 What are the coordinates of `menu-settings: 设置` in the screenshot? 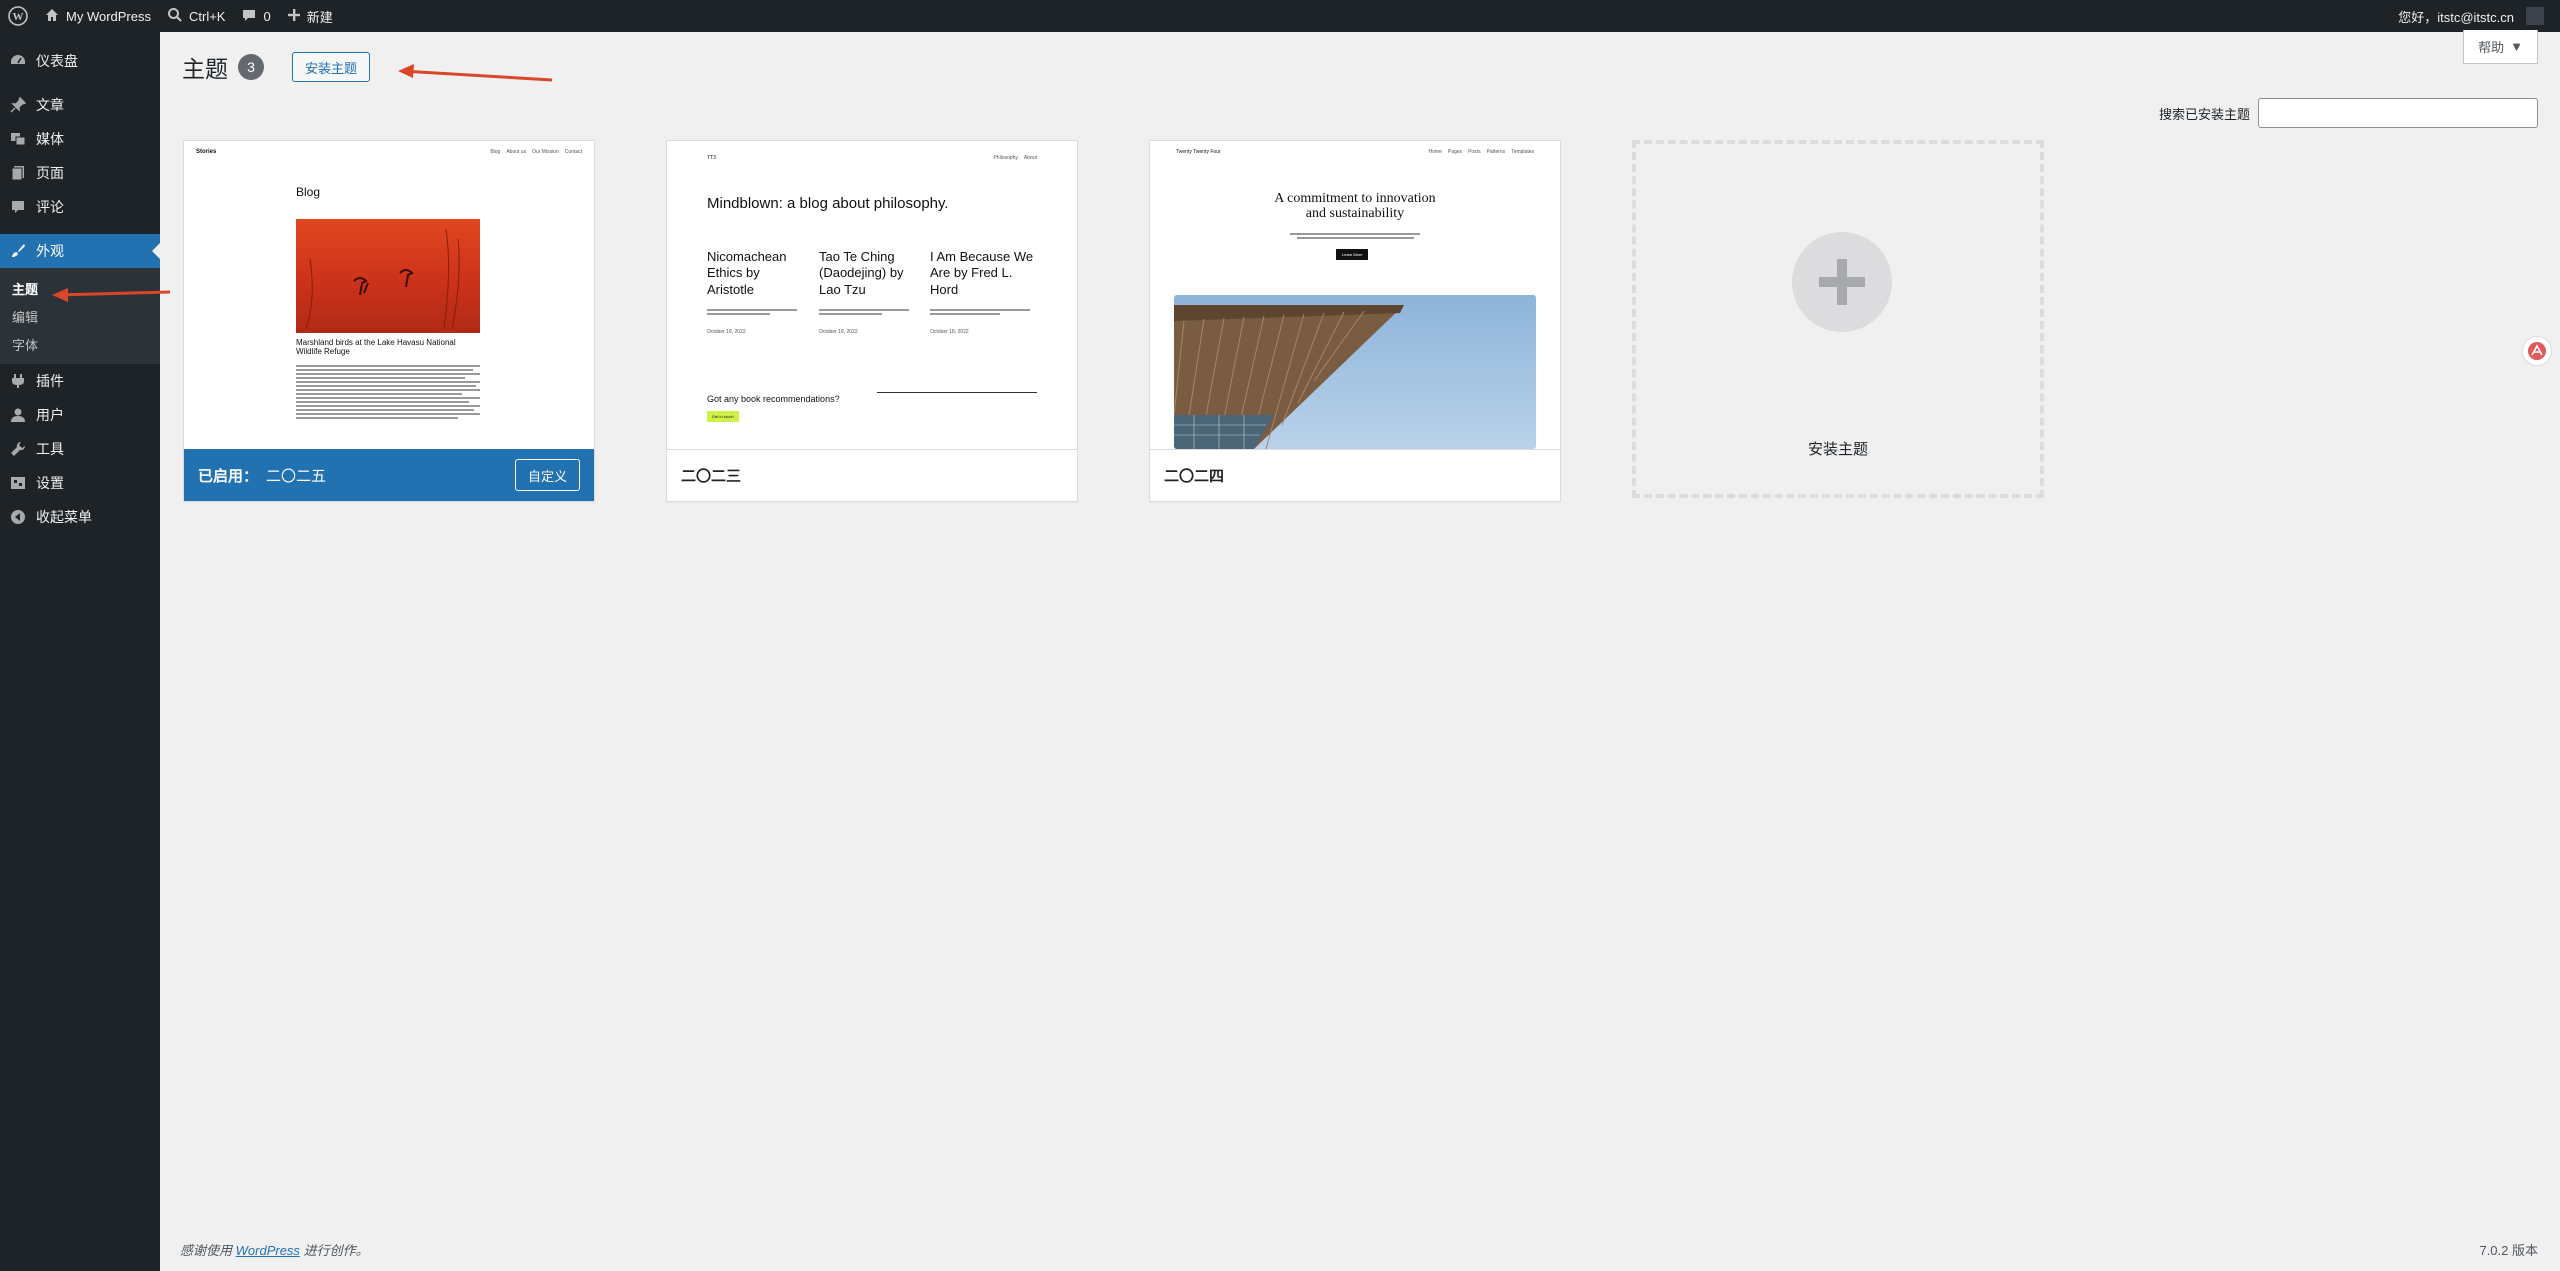 It's located at (80, 483).